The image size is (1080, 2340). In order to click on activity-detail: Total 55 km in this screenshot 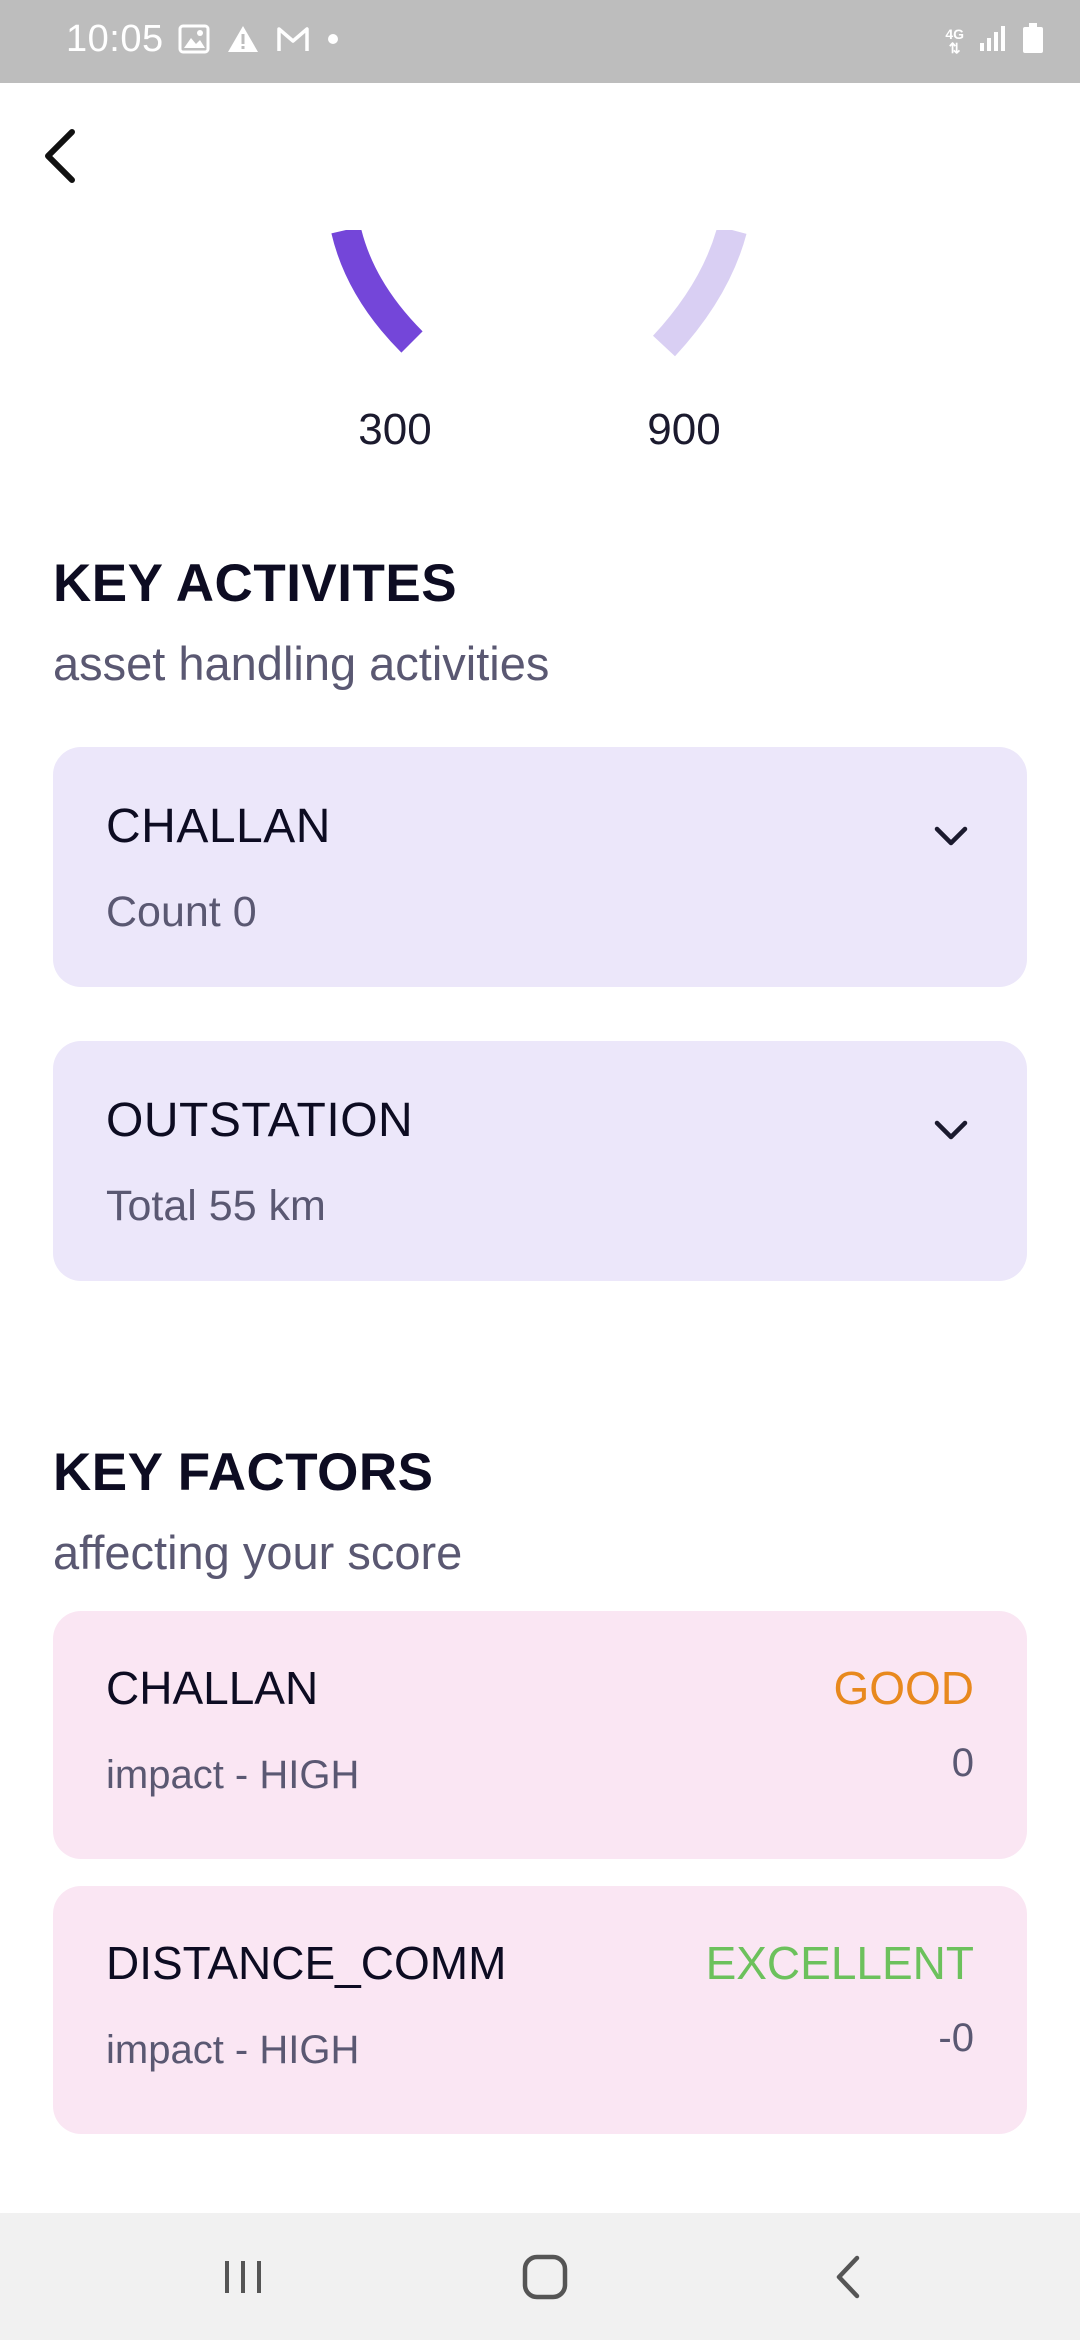, I will do `click(216, 1206)`.